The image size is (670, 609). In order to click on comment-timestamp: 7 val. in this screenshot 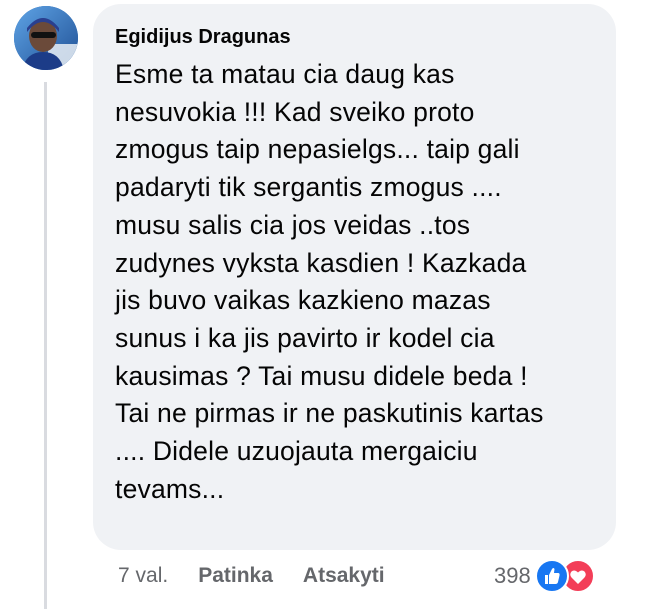, I will do `click(143, 576)`.